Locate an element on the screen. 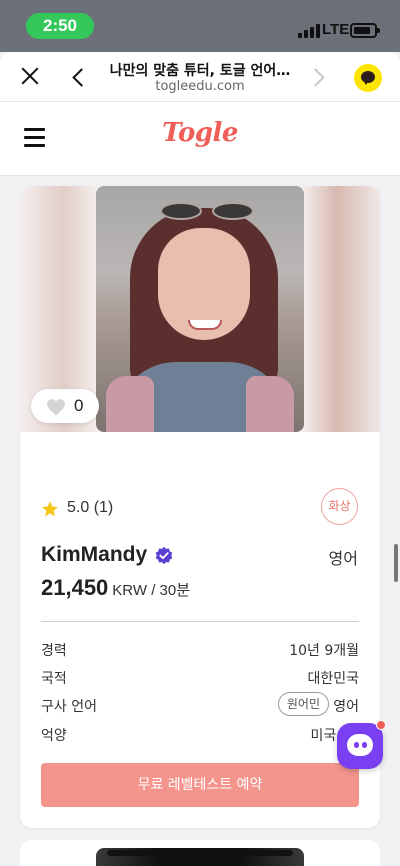  like-count: 0 is located at coordinates (79, 405).